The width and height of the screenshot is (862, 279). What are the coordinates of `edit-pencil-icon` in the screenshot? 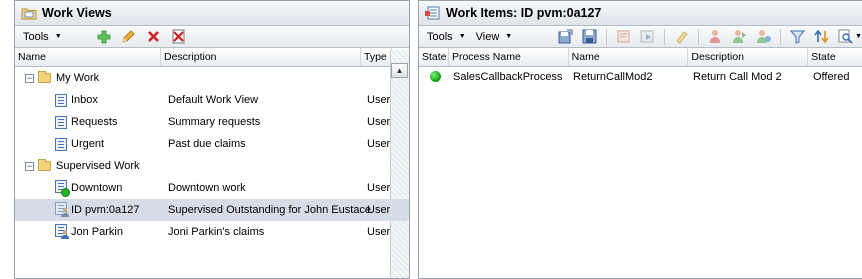 It's located at (129, 37).